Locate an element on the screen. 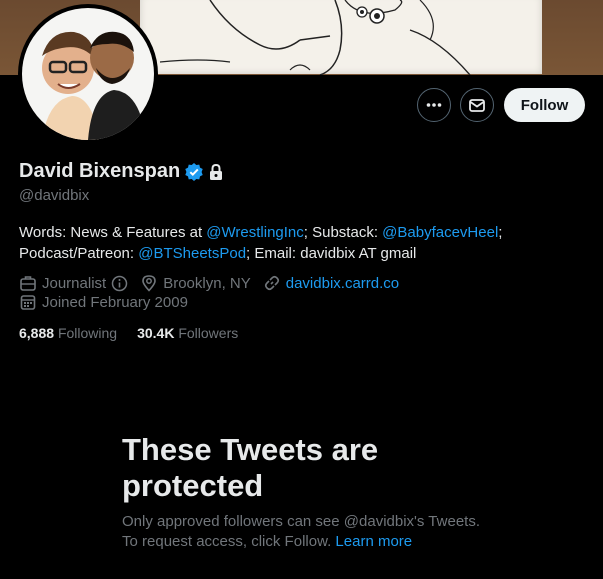 Image resolution: width=603 pixels, height=579 pixels. following-count: 6,888 is located at coordinates (37, 333).